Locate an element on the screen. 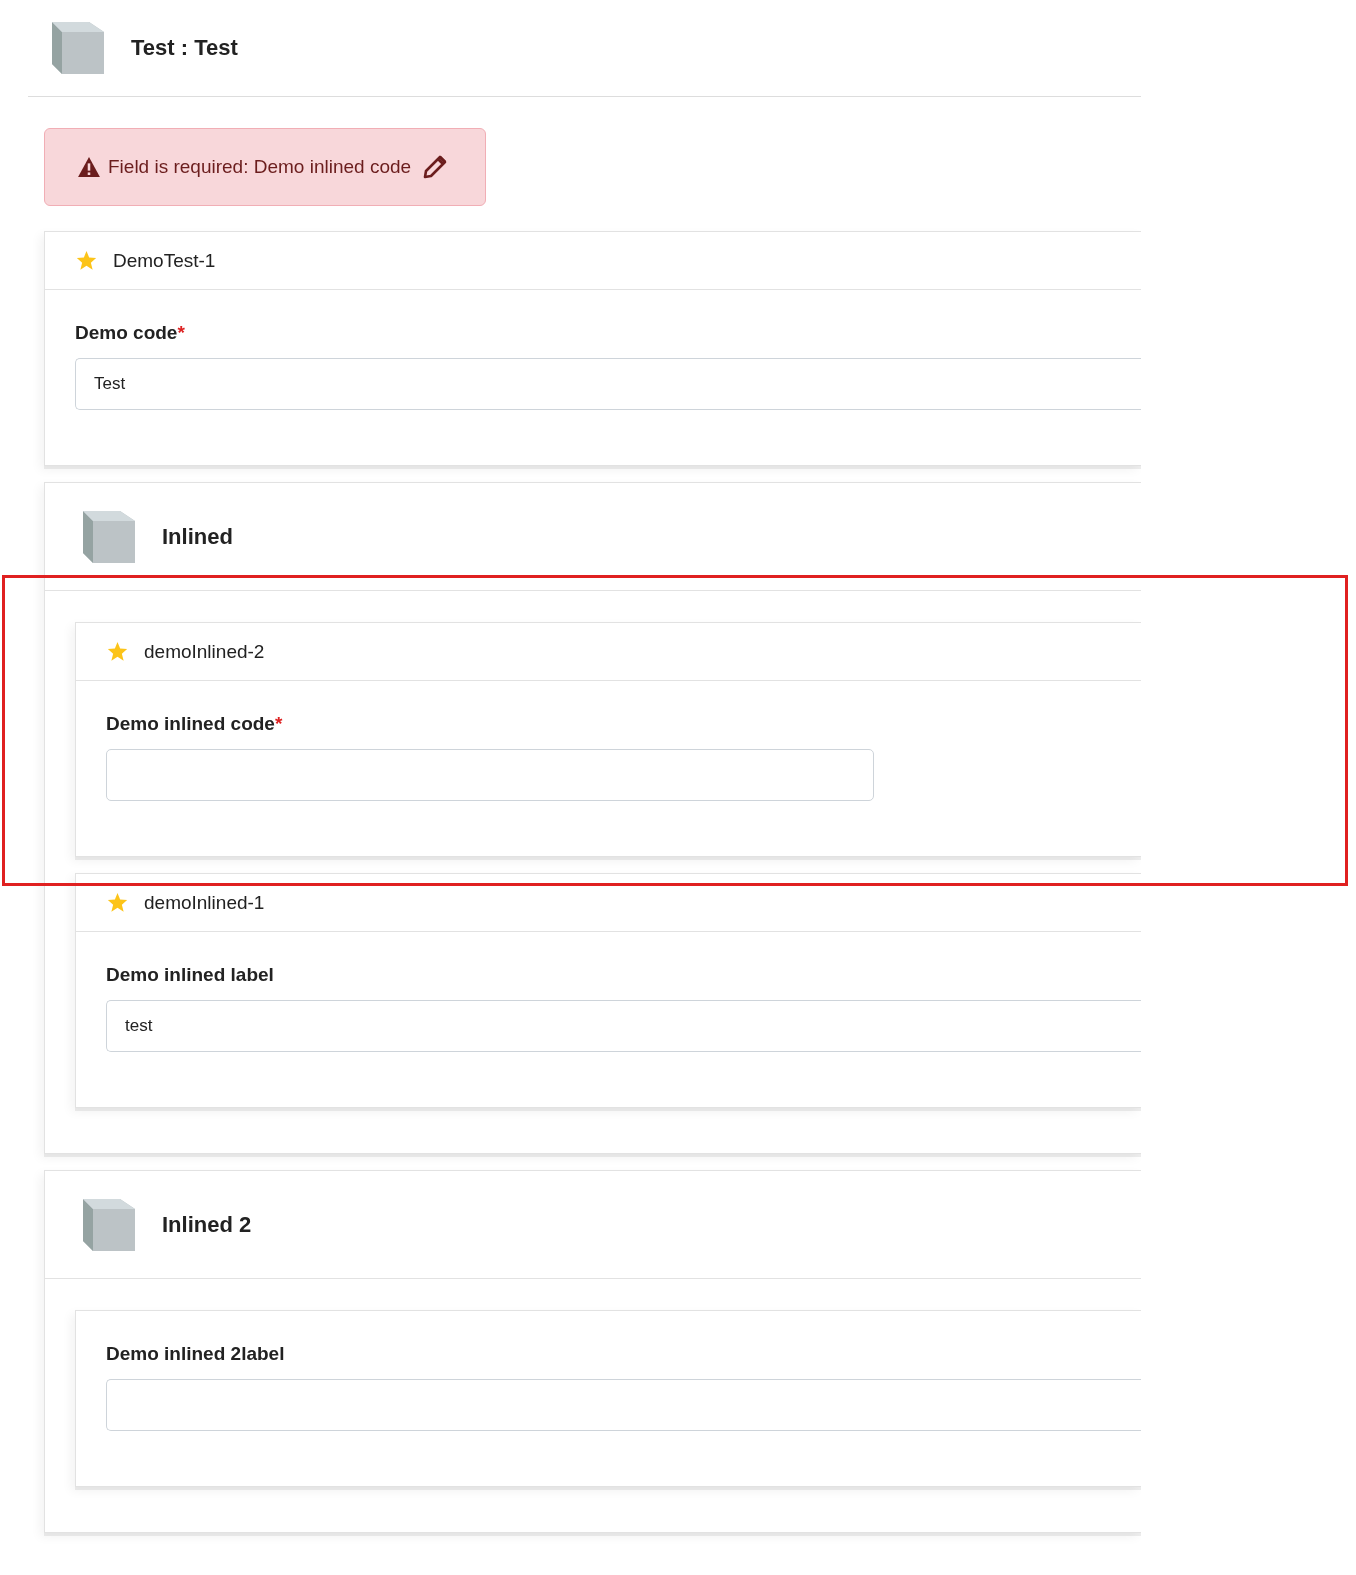 The width and height of the screenshot is (1356, 1575). item-title: demoInlined-2 is located at coordinates (204, 651).